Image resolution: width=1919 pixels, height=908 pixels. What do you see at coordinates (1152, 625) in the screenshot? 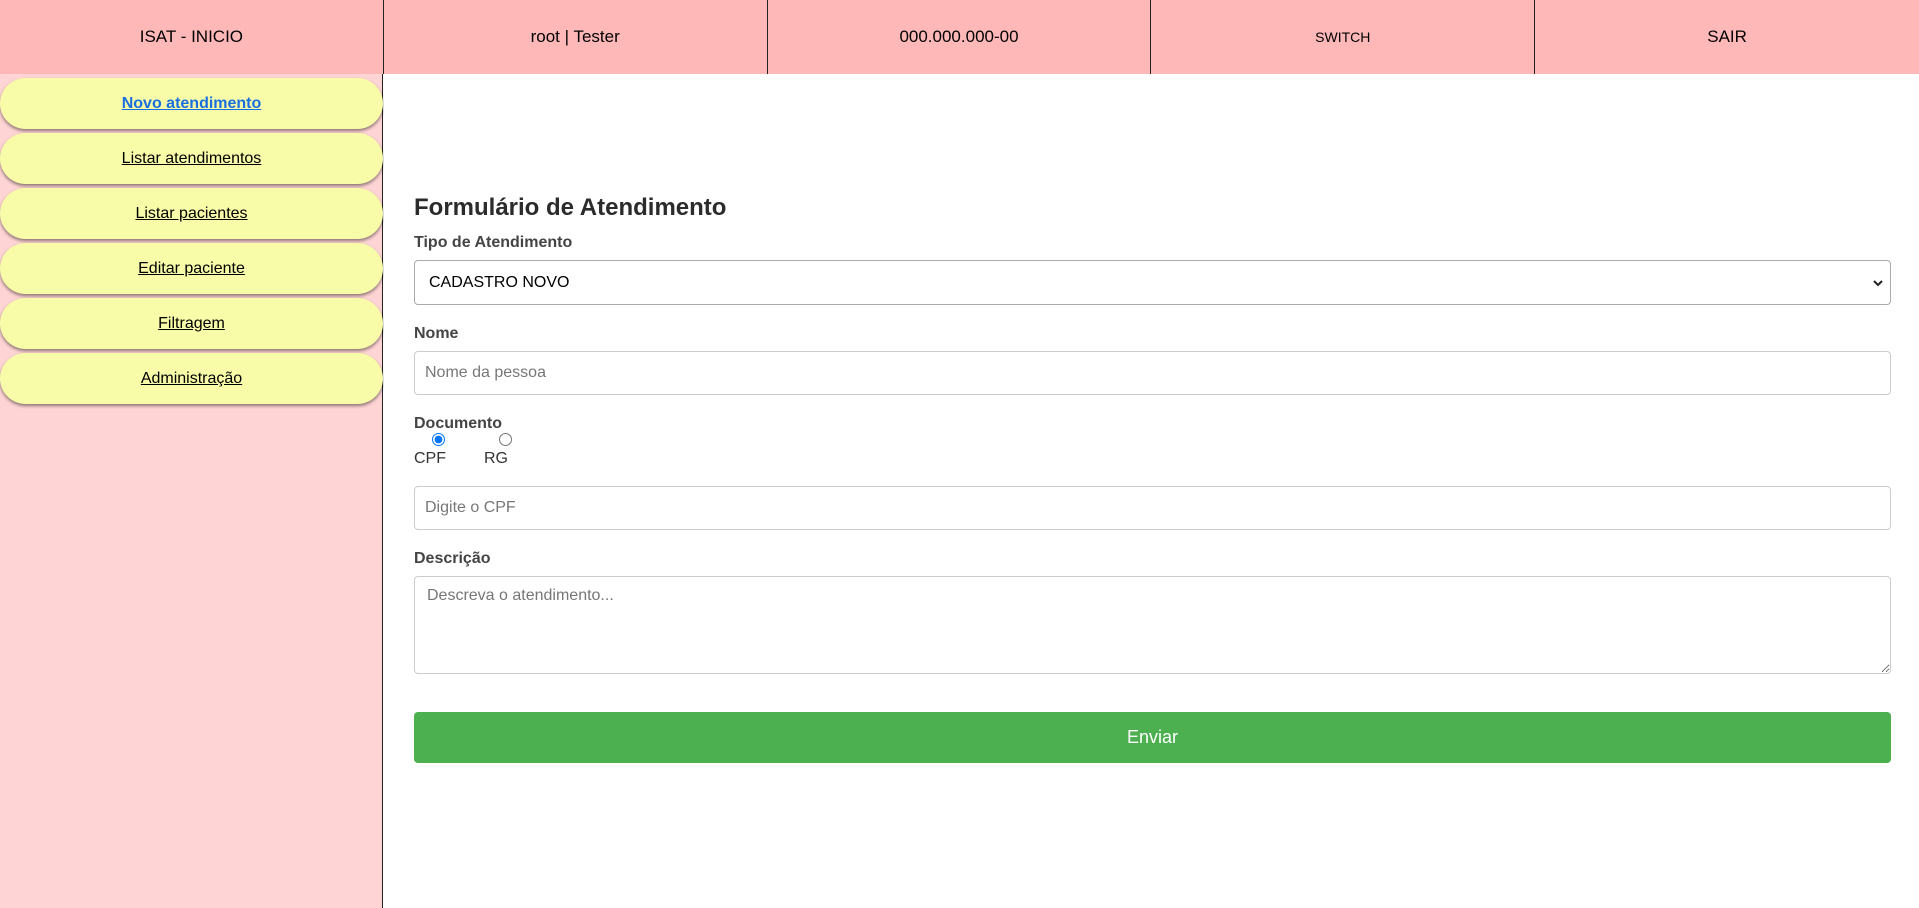
I see `descricao-textarea` at bounding box center [1152, 625].